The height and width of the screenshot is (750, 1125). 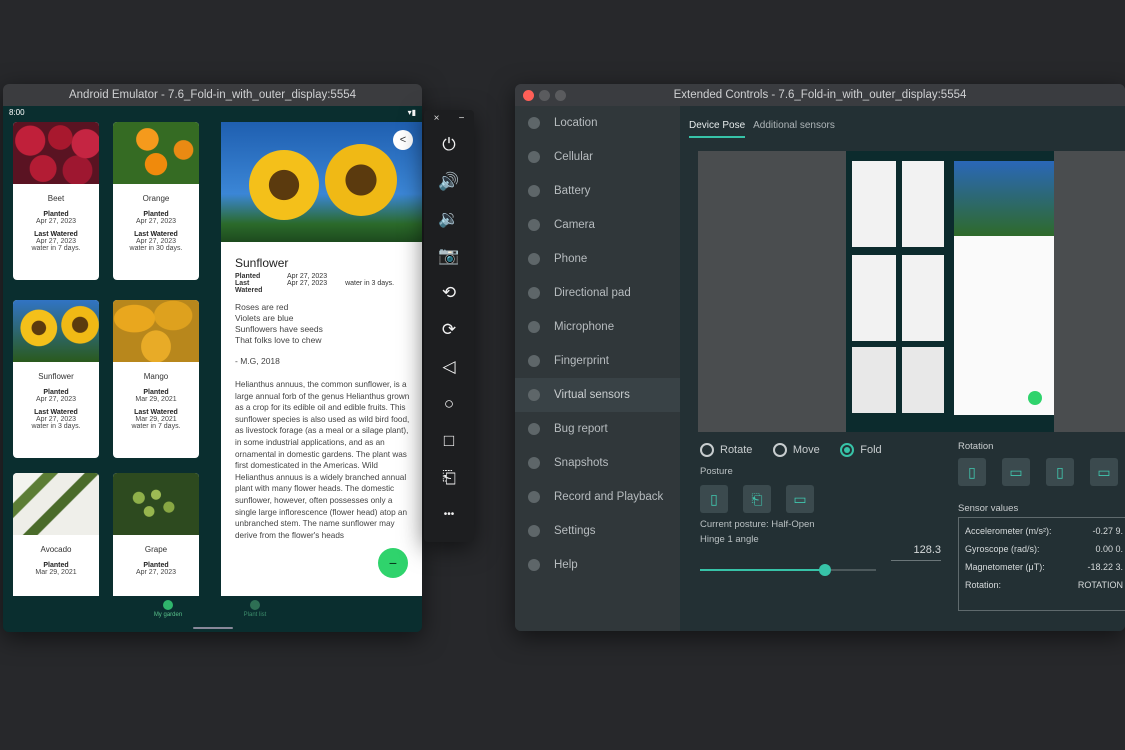 I want to click on posture-half-open-button: ⎗, so click(x=757, y=499).